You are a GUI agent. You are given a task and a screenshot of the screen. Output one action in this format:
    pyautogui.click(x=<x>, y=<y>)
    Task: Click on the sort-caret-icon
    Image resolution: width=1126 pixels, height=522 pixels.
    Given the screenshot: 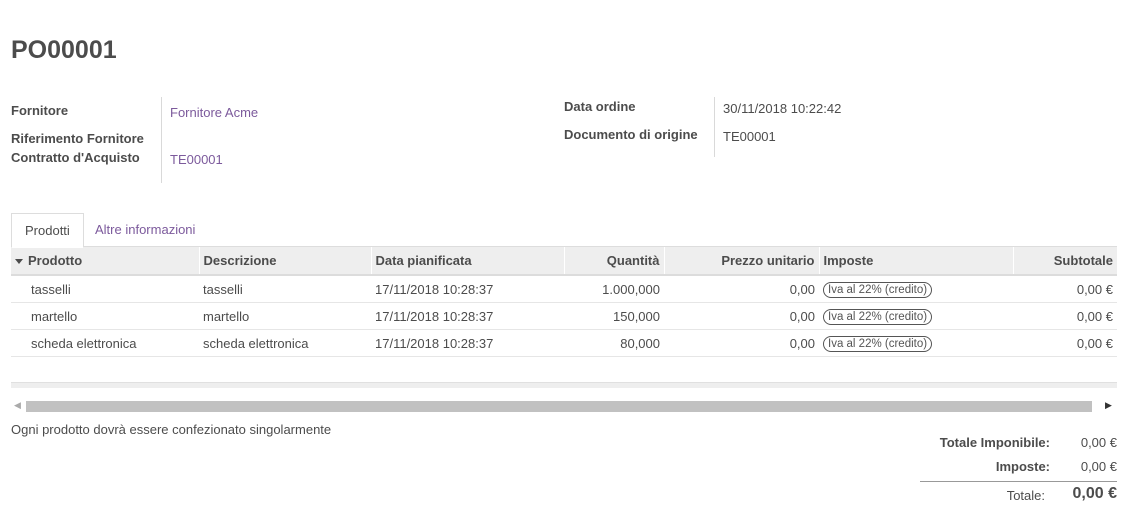 What is the action you would take?
    pyautogui.click(x=19, y=262)
    